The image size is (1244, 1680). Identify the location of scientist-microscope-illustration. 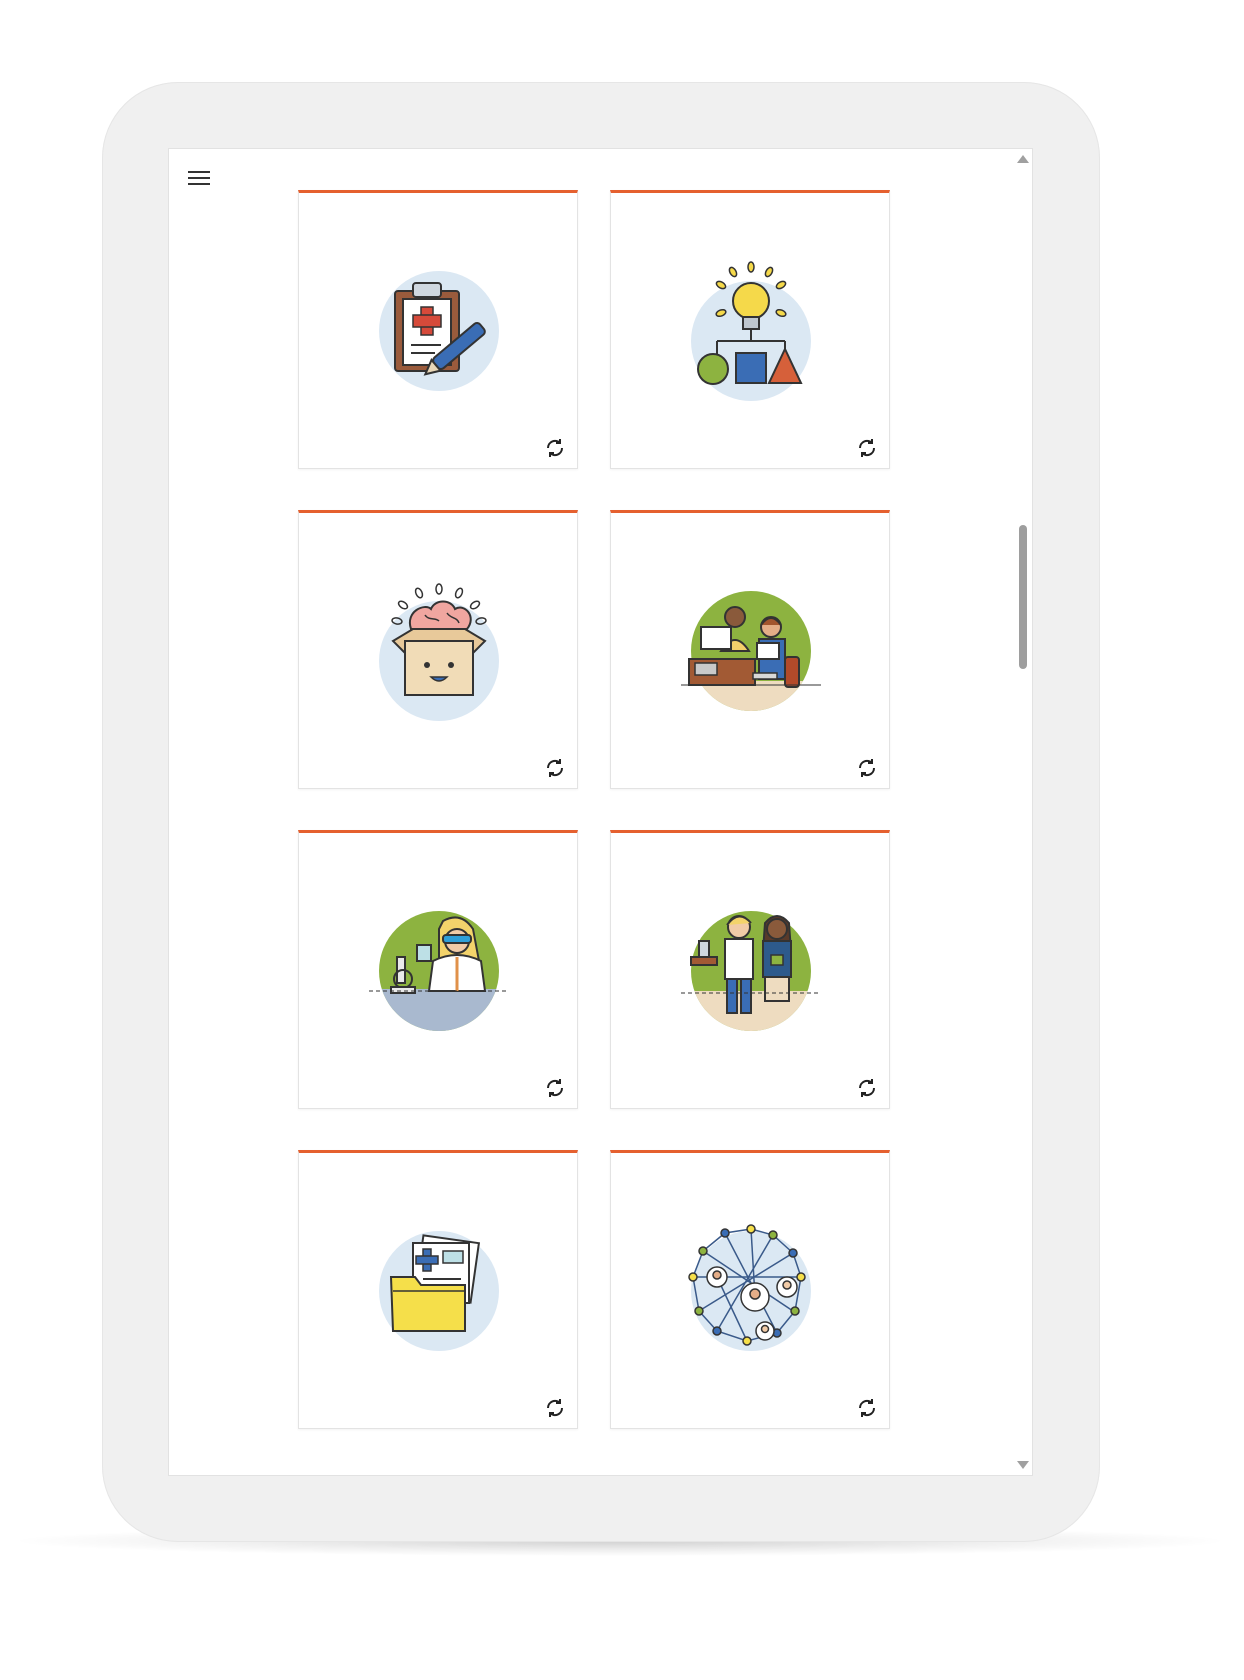
(439, 971).